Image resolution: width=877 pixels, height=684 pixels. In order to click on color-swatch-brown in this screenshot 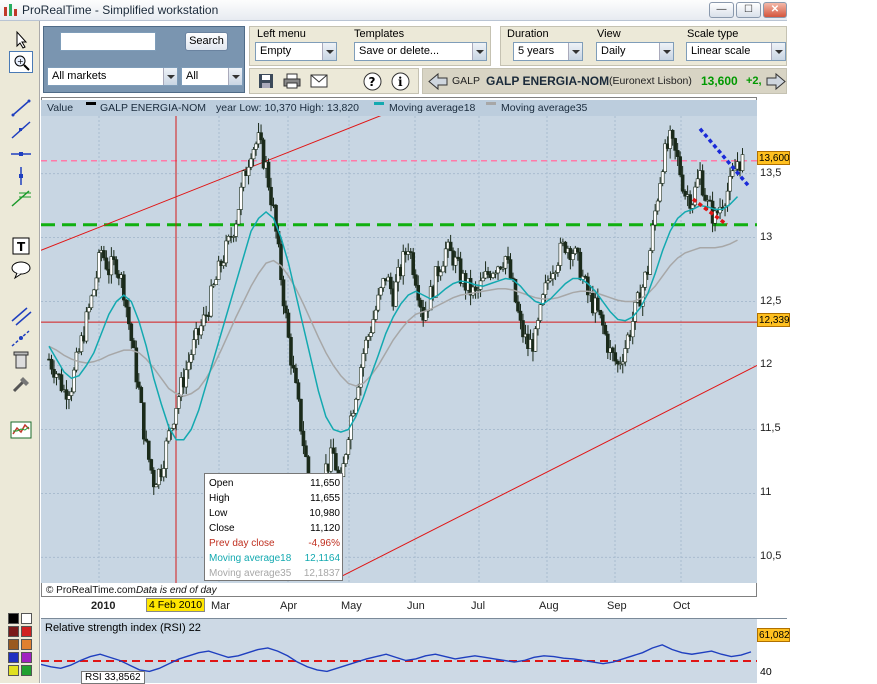, I will do `click(13, 644)`.